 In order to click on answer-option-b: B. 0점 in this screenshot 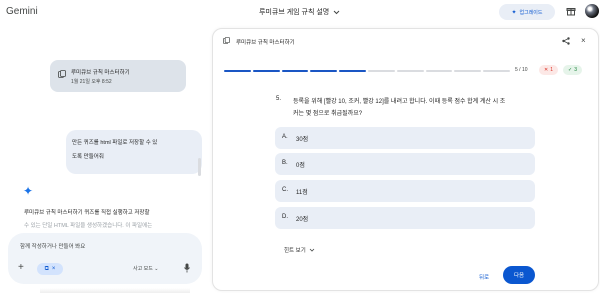, I will do `click(405, 164)`.